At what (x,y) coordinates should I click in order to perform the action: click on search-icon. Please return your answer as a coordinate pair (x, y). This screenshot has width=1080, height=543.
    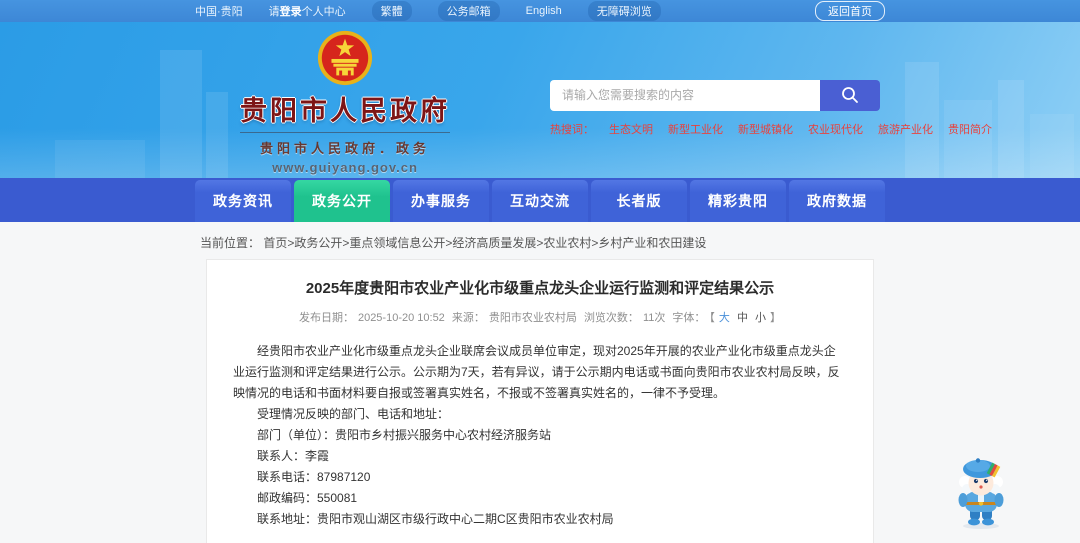
    Looking at the image, I should click on (850, 95).